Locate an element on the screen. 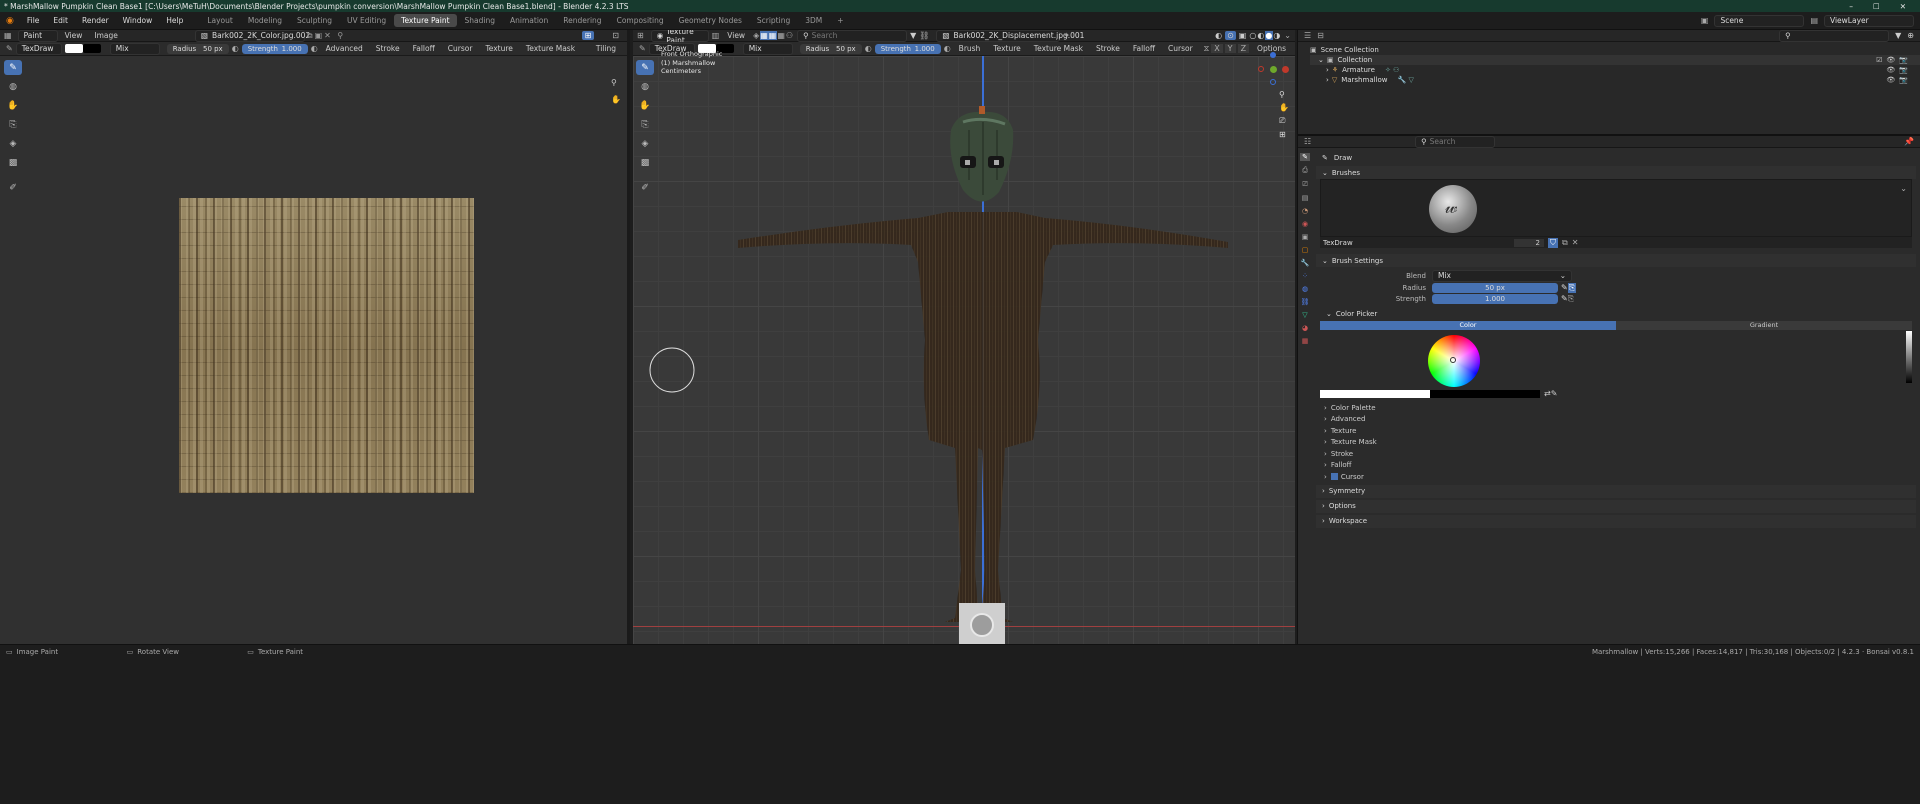 The width and height of the screenshot is (1920, 804). texture-tab-icon: ▦ is located at coordinates (1305, 341).